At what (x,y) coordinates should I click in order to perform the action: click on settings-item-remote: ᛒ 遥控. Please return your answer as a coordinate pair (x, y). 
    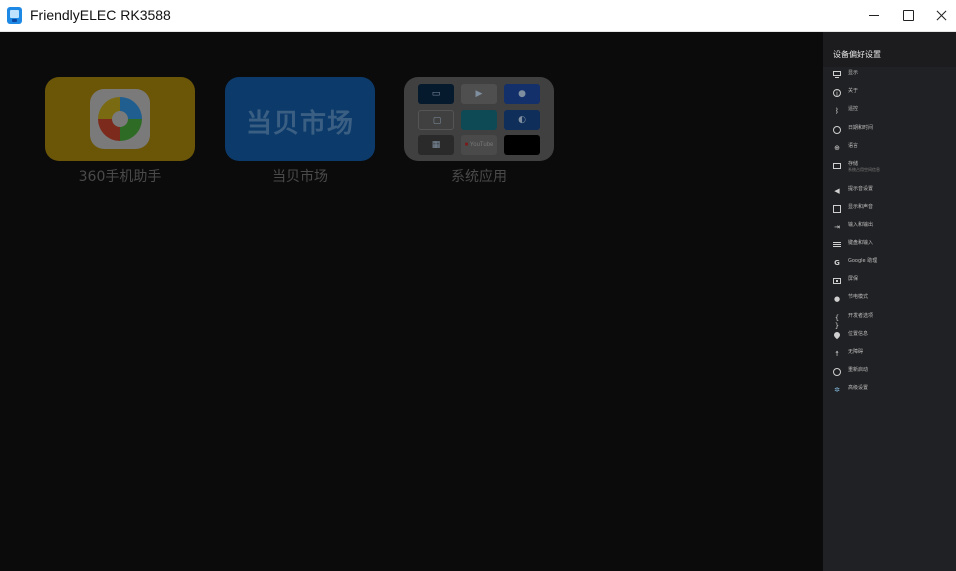
    Looking at the image, I should click on (889, 111).